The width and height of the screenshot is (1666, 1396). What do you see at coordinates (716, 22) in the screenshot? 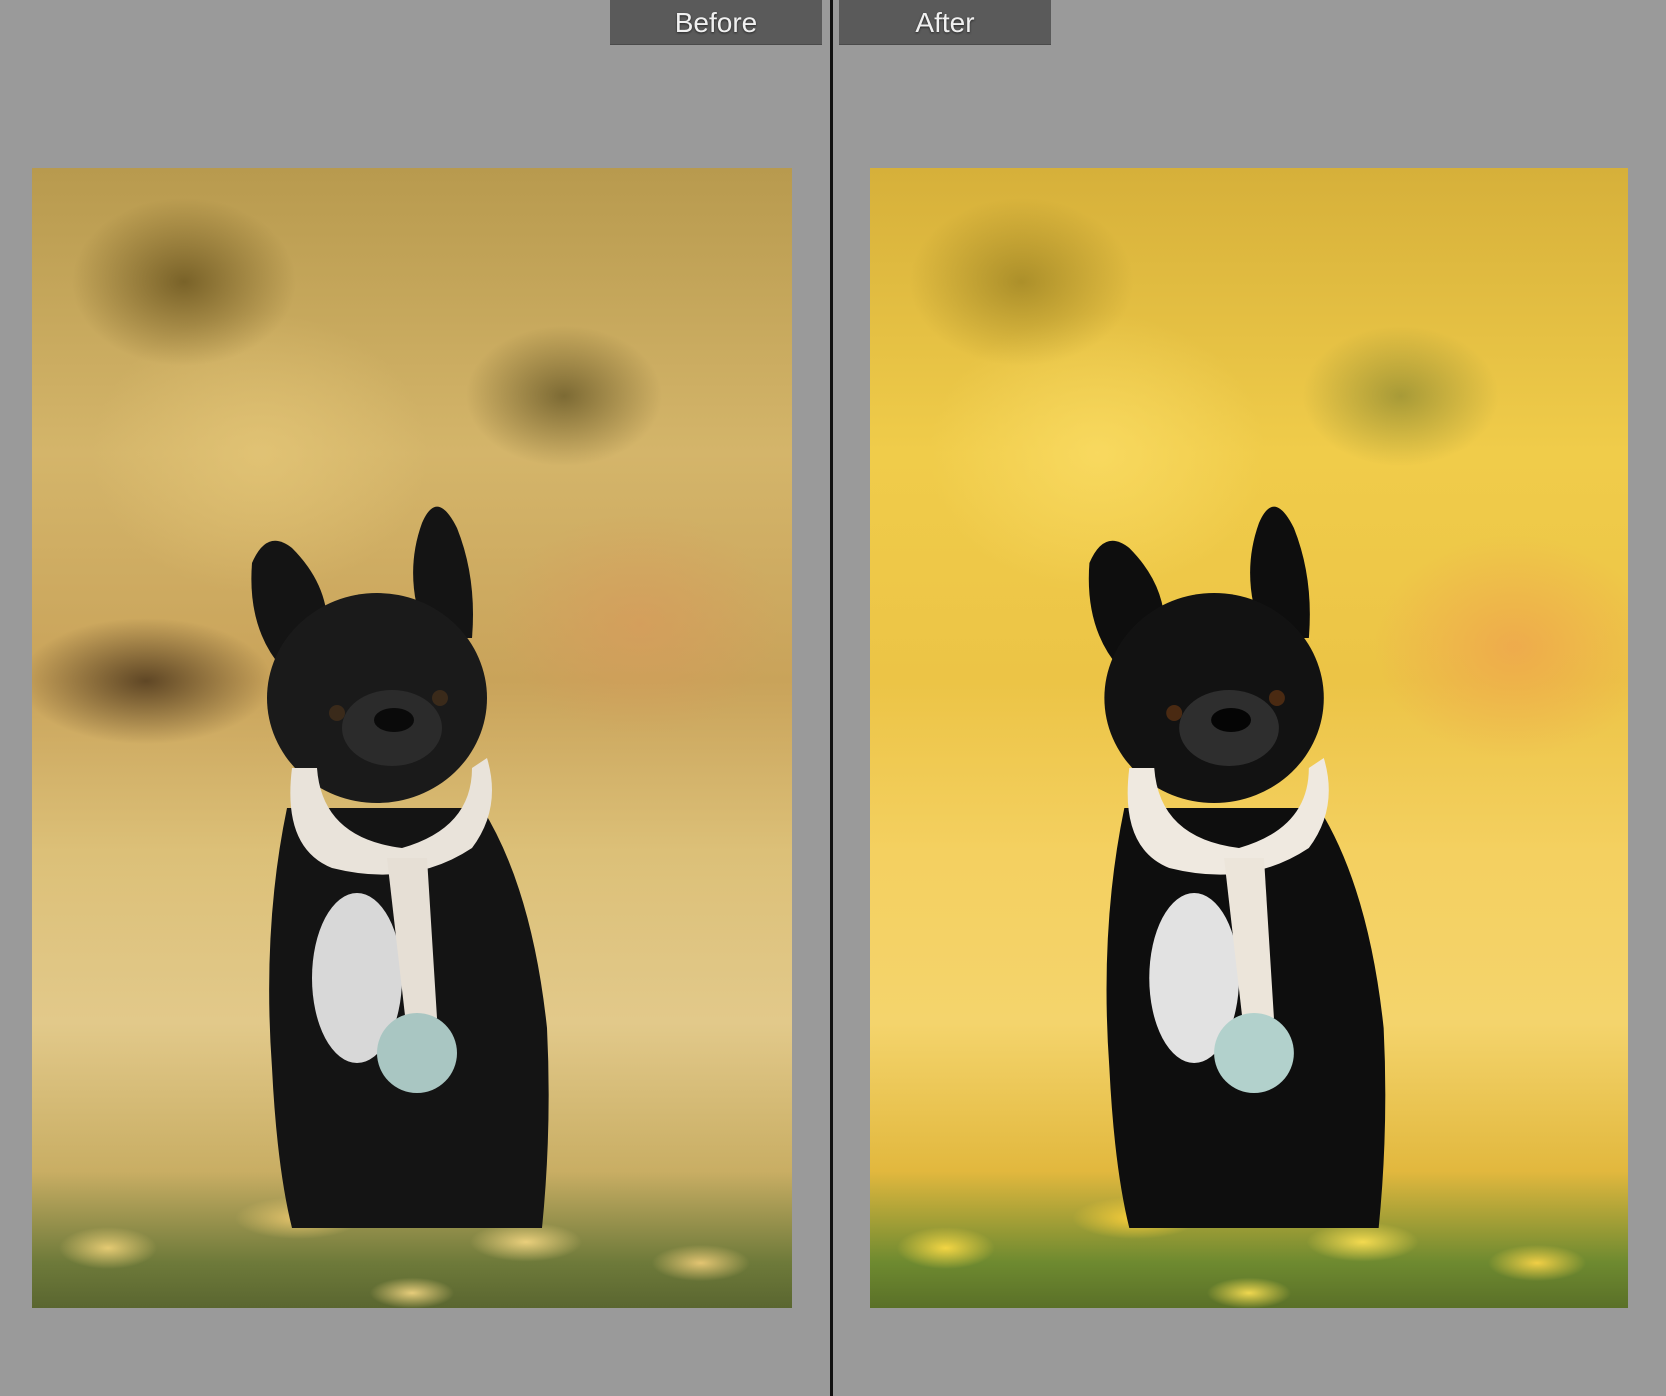
I see `before-label: Before` at bounding box center [716, 22].